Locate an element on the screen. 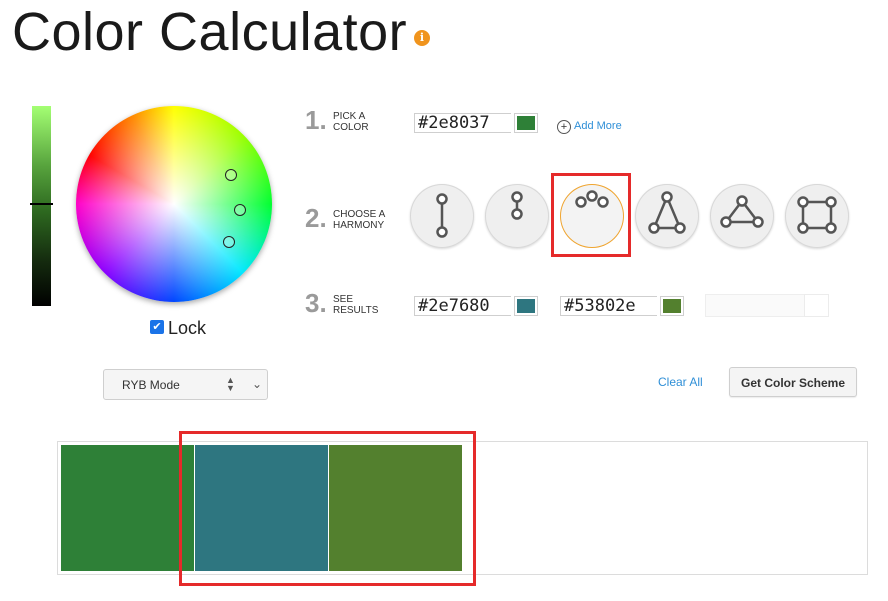 Image resolution: width=888 pixels, height=601 pixels. info-icon: i is located at coordinates (422, 38).